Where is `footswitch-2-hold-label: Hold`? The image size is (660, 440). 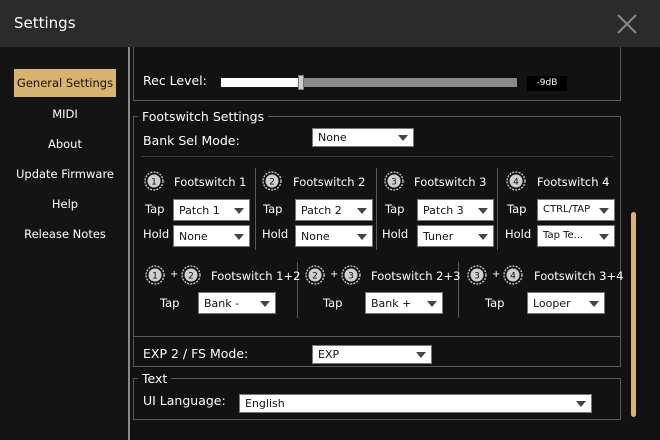 footswitch-2-hold-label: Hold is located at coordinates (275, 234).